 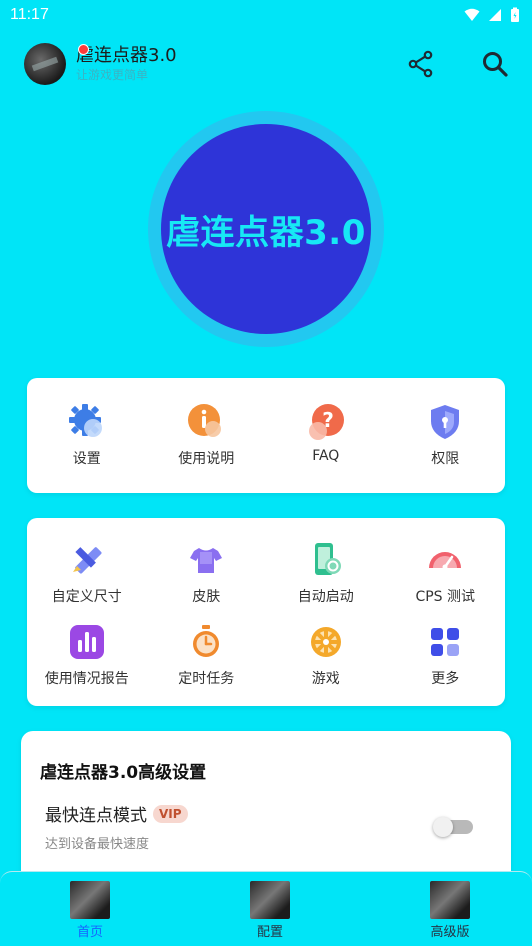 I want to click on fastest-mode-toggle, so click(x=453, y=827).